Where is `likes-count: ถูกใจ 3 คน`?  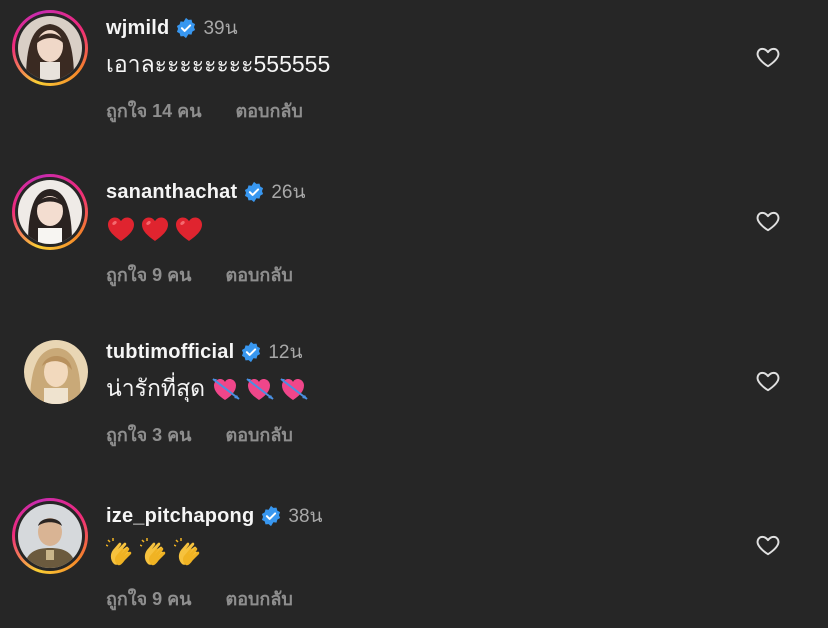 likes-count: ถูกใจ 3 คน is located at coordinates (149, 434).